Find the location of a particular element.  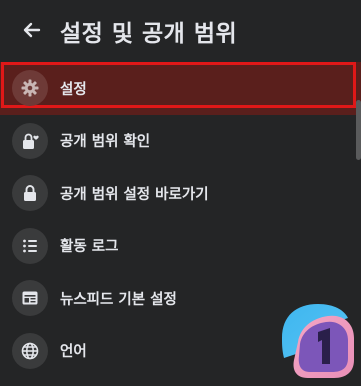

menu-item-label: 공개 범위 확인 is located at coordinates (105, 142).